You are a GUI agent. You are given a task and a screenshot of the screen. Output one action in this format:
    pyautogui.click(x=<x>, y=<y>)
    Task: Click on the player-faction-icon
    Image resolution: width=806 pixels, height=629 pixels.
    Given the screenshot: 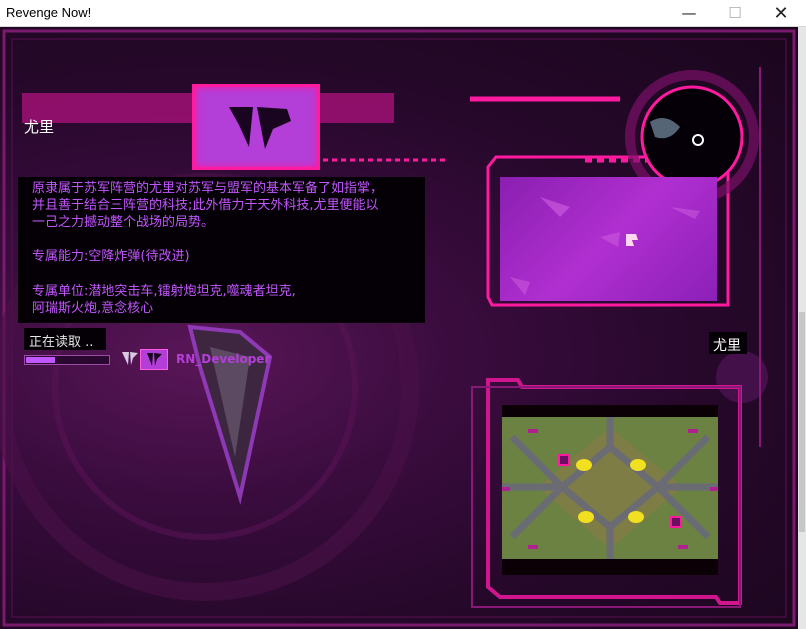 What is the action you would take?
    pyautogui.click(x=130, y=358)
    